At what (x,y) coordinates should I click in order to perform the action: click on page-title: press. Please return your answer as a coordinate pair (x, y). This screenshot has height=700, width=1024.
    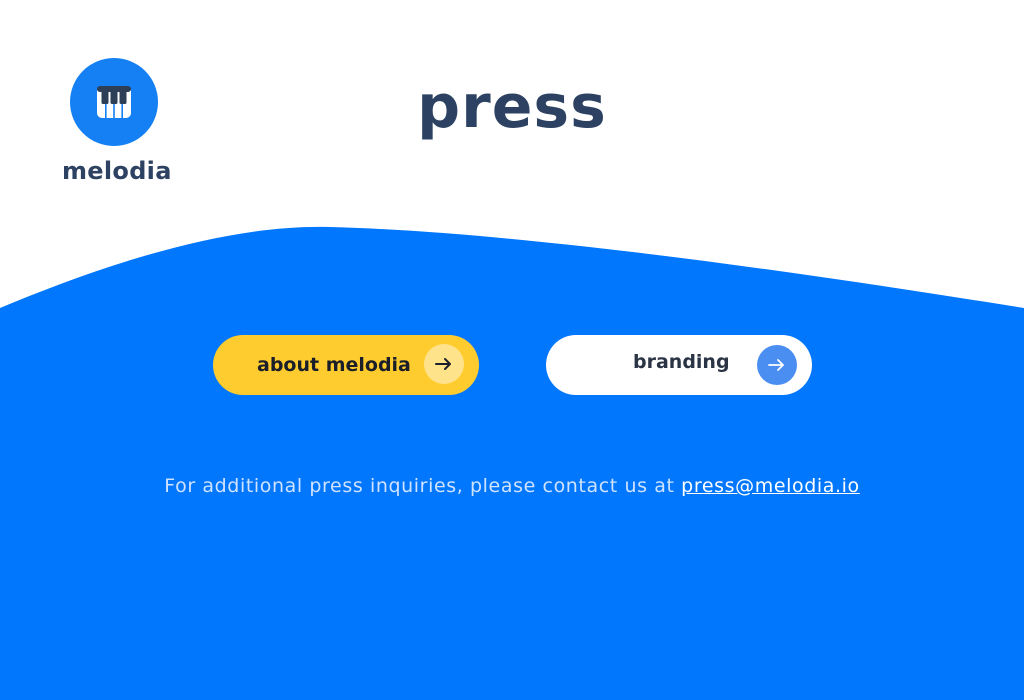
    Looking at the image, I should click on (512, 107).